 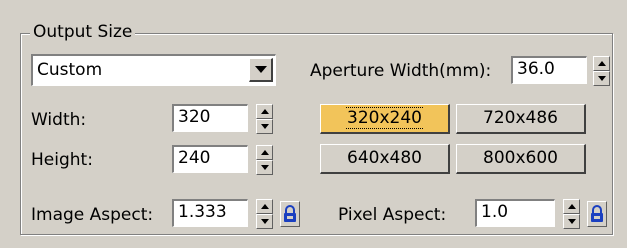 What do you see at coordinates (83, 32) in the screenshot?
I see `group-title: Output Size` at bounding box center [83, 32].